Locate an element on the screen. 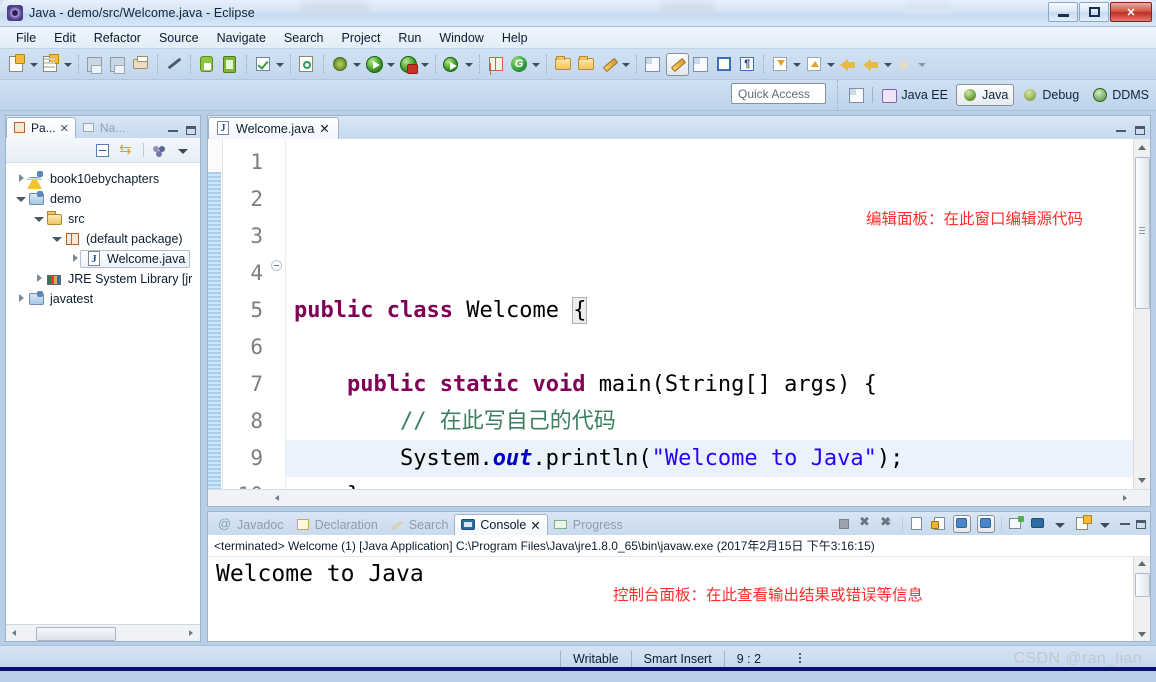 The height and width of the screenshot is (682, 1156). menu-run: Run is located at coordinates (409, 38).